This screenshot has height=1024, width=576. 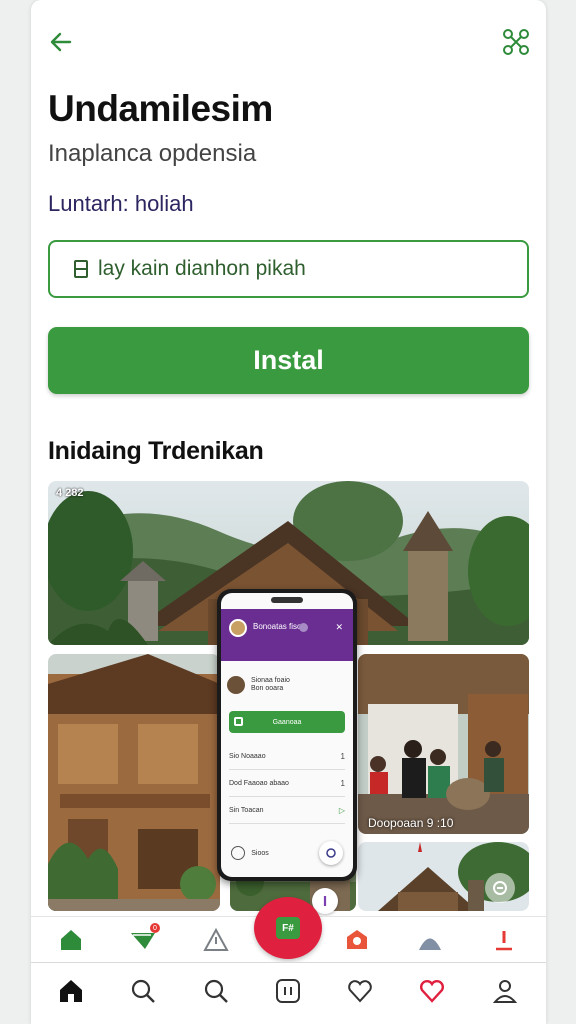 I want to click on gallery-photo-people: Doopoaan 9 :10, so click(x=443, y=744).